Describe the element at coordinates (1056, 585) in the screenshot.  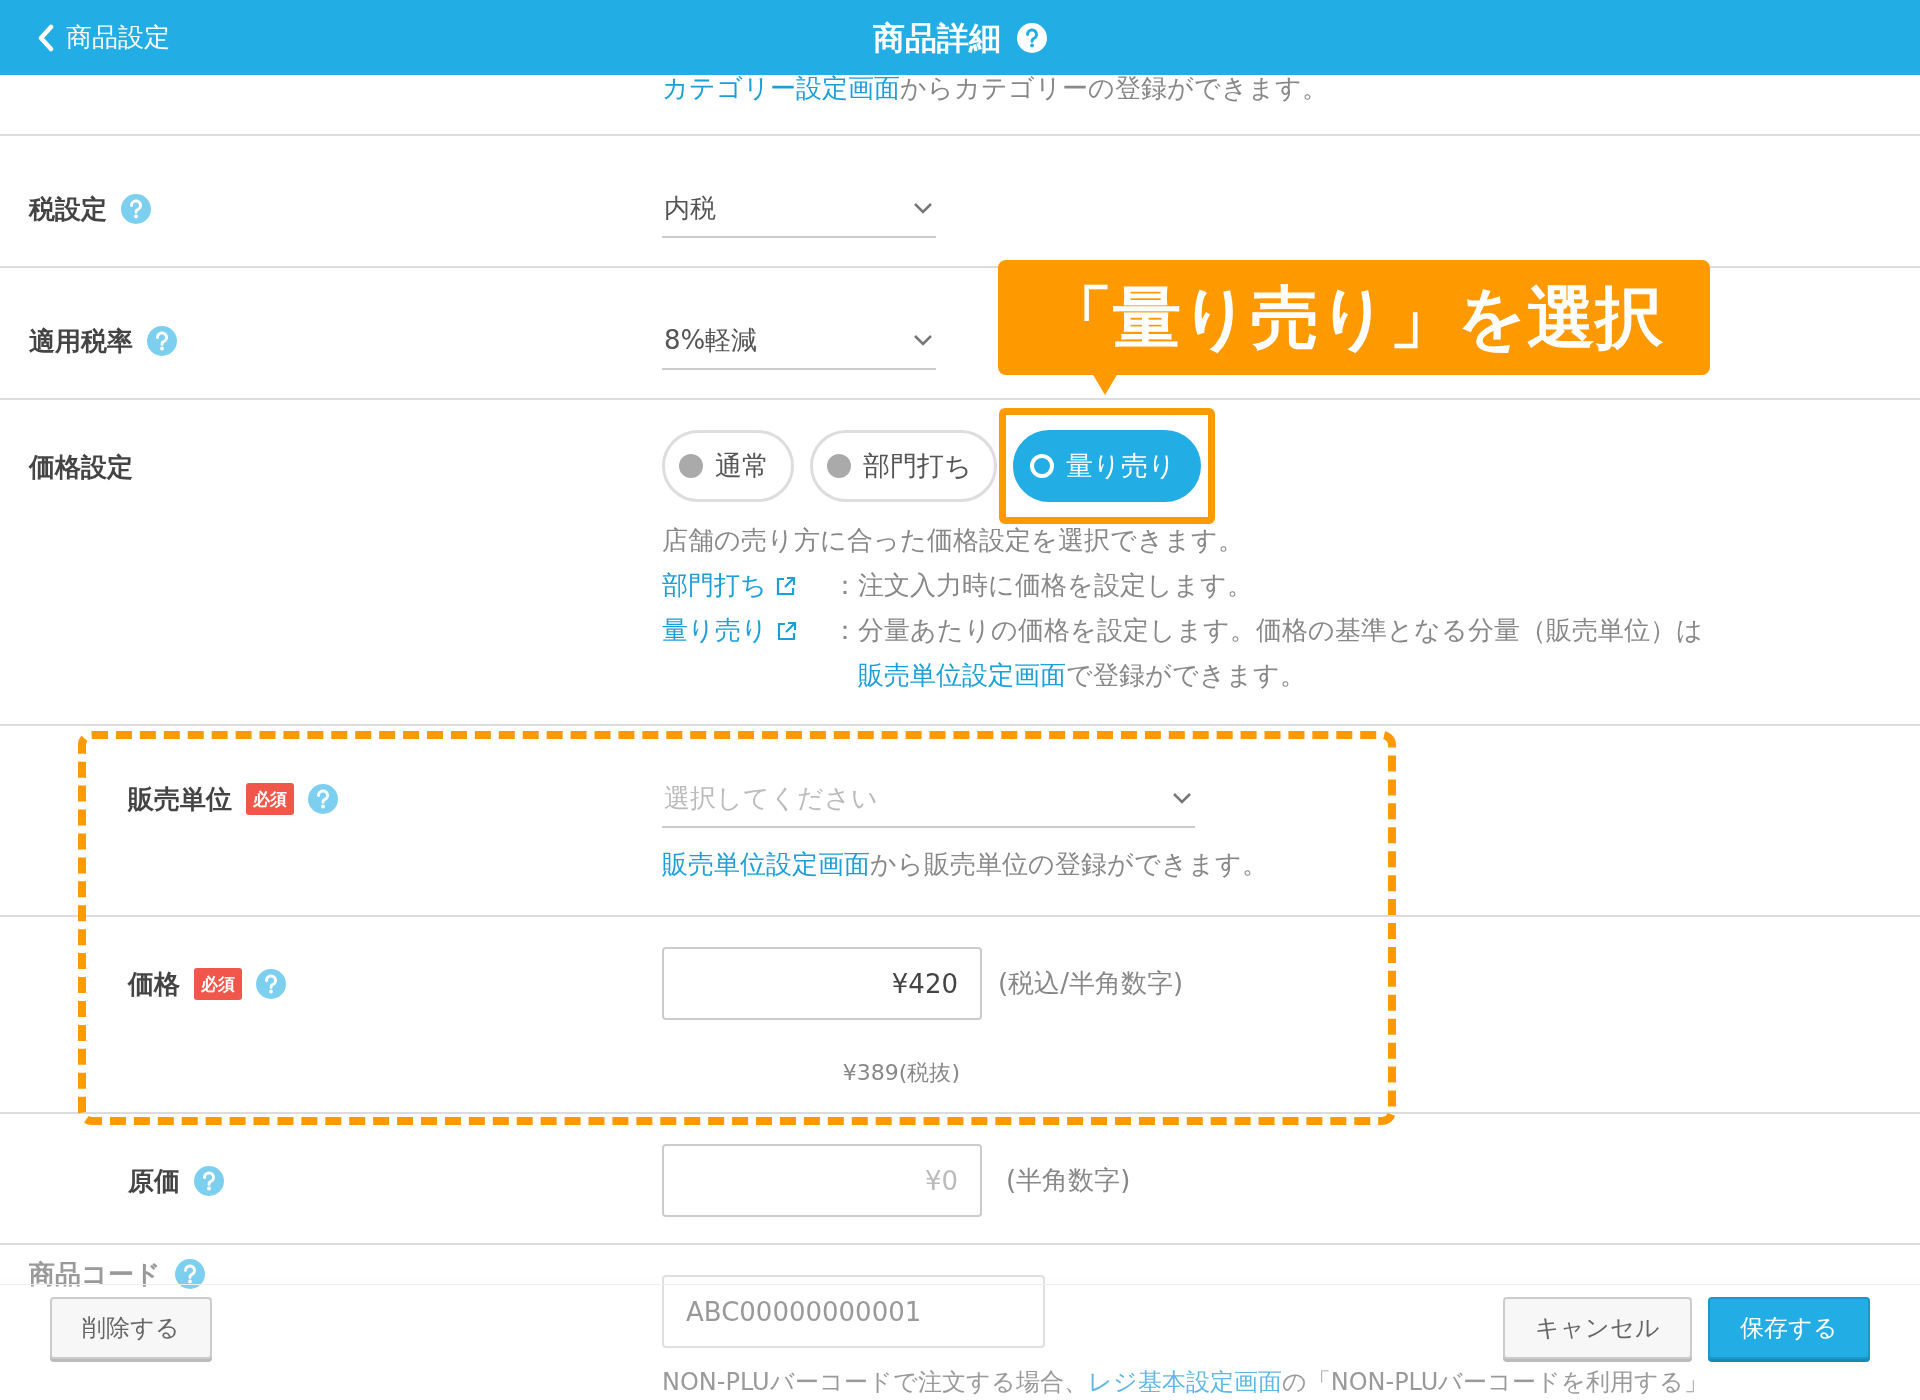
I see `note-text: 注文入力時に価格を設定します。` at that location.